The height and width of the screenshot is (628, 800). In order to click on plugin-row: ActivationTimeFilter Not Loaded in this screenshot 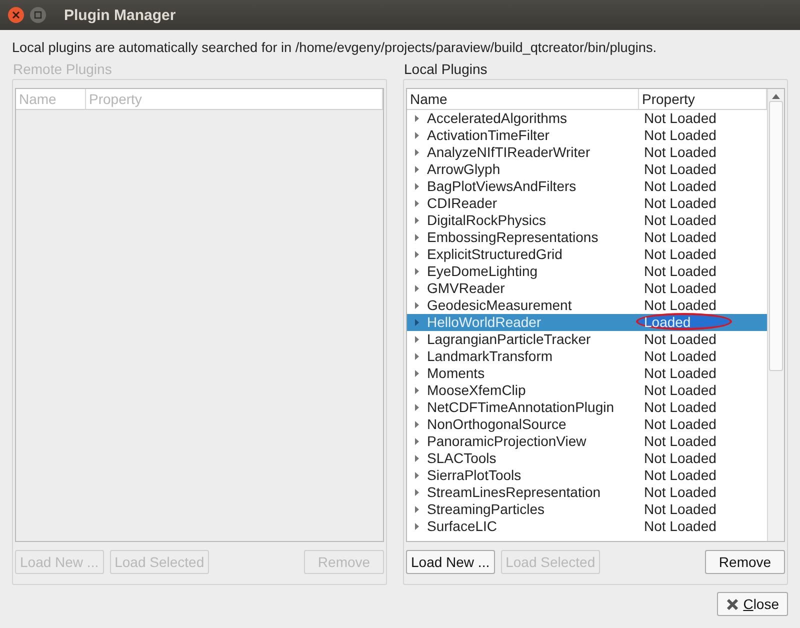, I will do `click(587, 135)`.